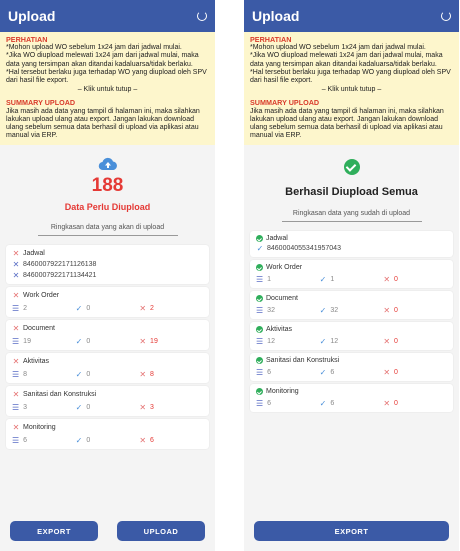  Describe the element at coordinates (332, 280) in the screenshot. I see `success-count: 1` at that location.